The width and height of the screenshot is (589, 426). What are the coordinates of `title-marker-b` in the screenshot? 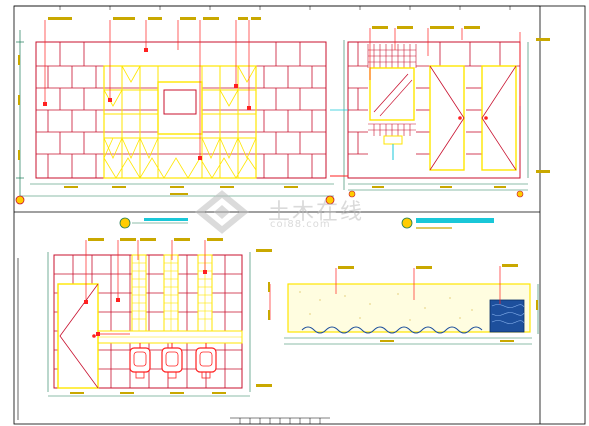 It's located at (447, 223).